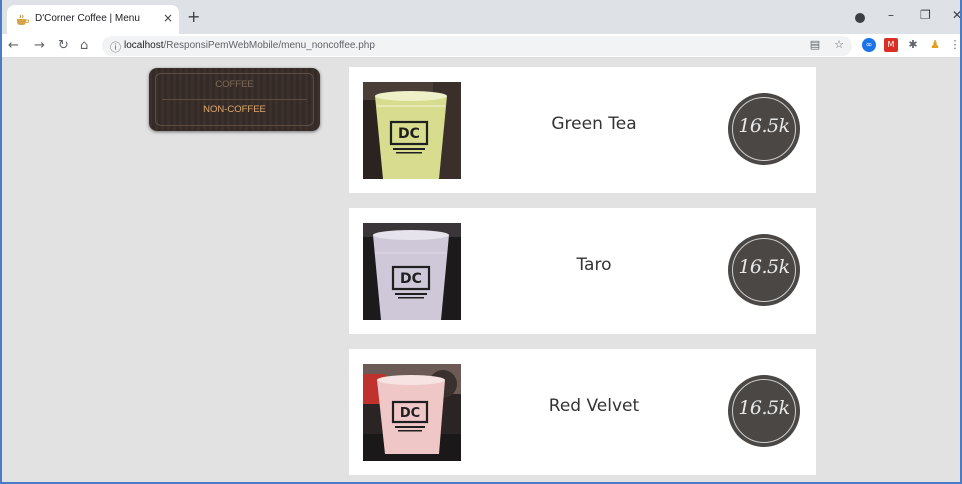 The width and height of the screenshot is (962, 484). I want to click on info-icon: ⓘ, so click(115, 47).